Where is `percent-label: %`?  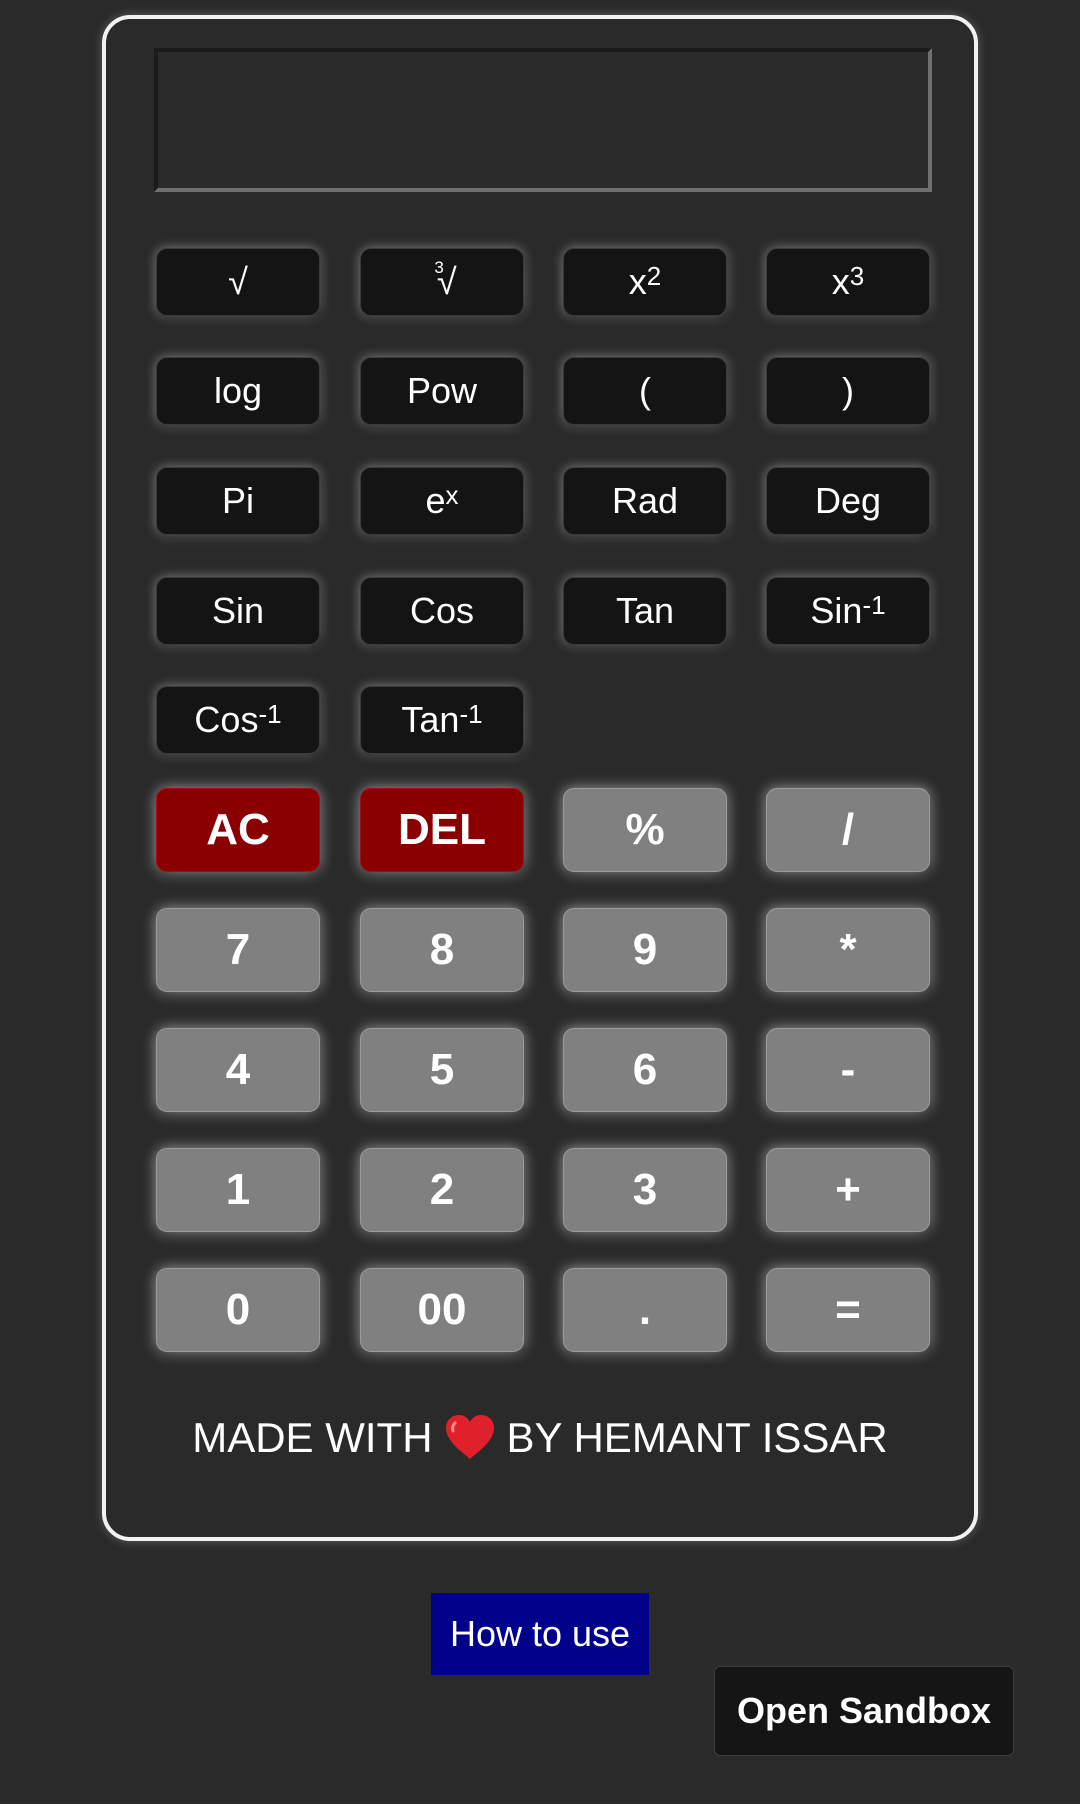 percent-label: % is located at coordinates (645, 829).